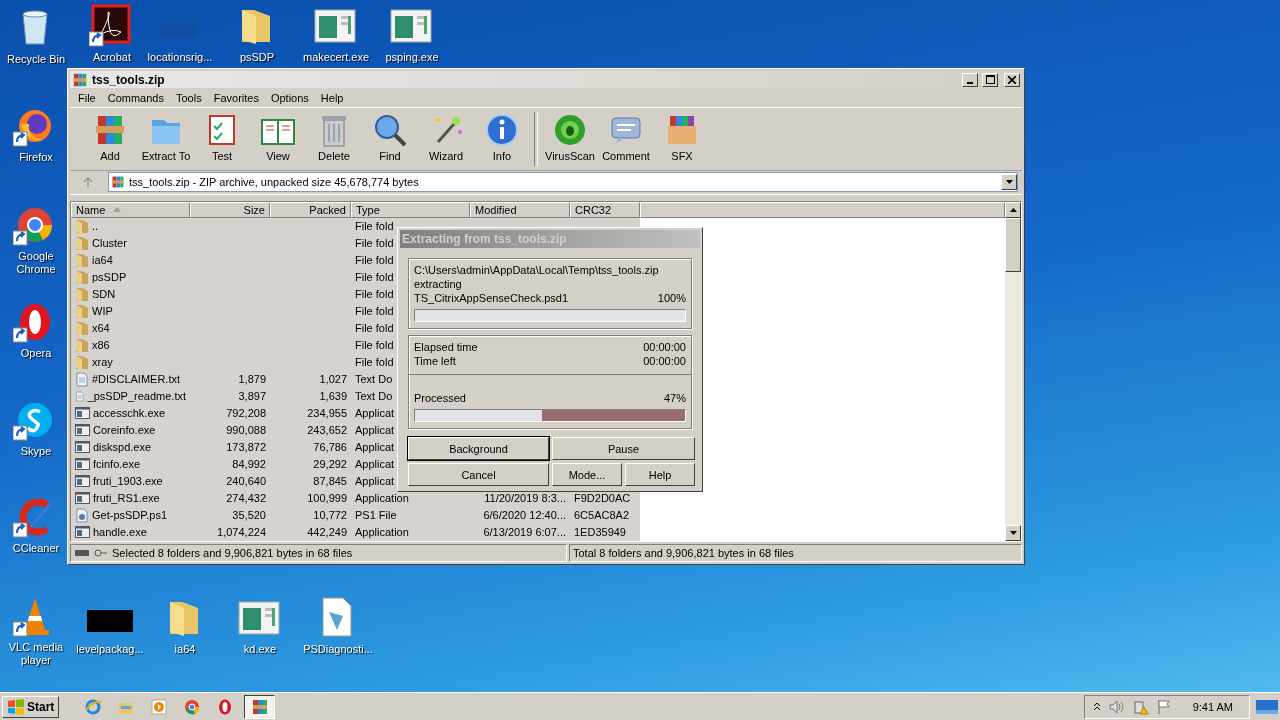 This screenshot has width=1280, height=720. What do you see at coordinates (382, 532) in the screenshot?
I see `table-cell: Application` at bounding box center [382, 532].